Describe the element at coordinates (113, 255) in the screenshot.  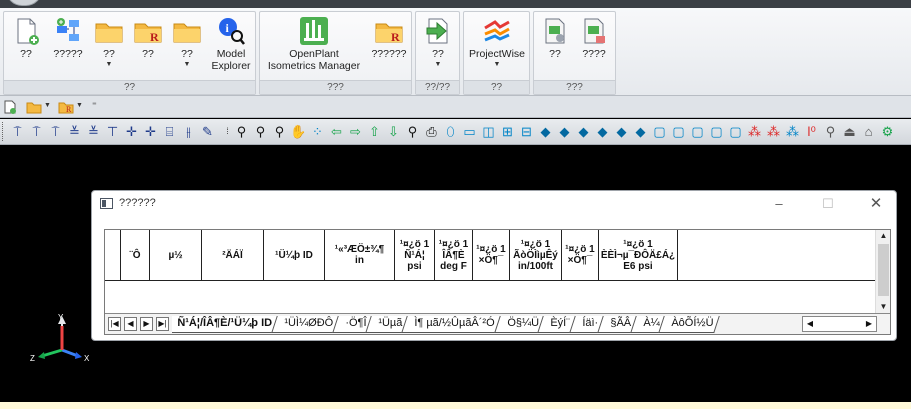
I see `row-selector-header` at that location.